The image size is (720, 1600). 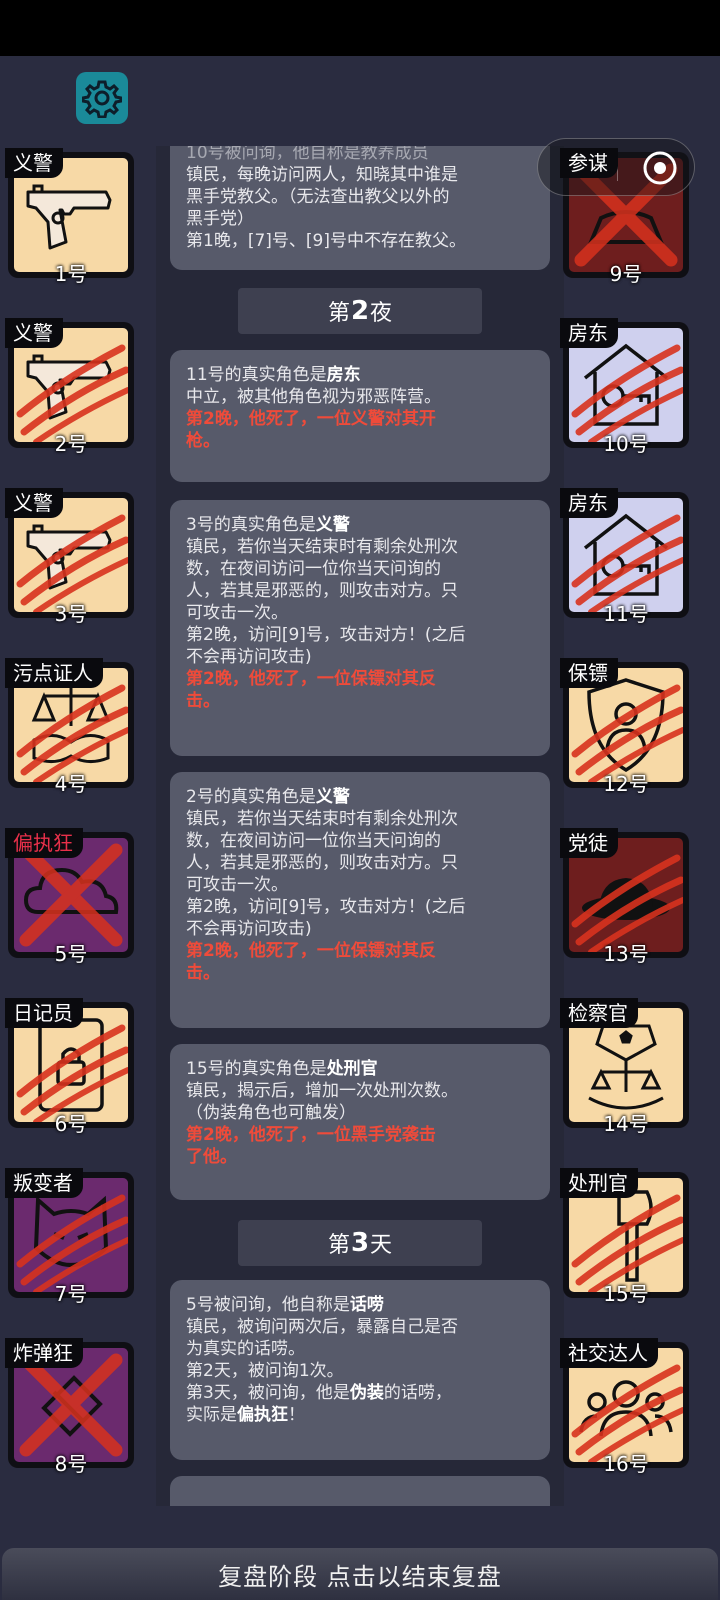 I want to click on seat-number: 1号, so click(x=71, y=274).